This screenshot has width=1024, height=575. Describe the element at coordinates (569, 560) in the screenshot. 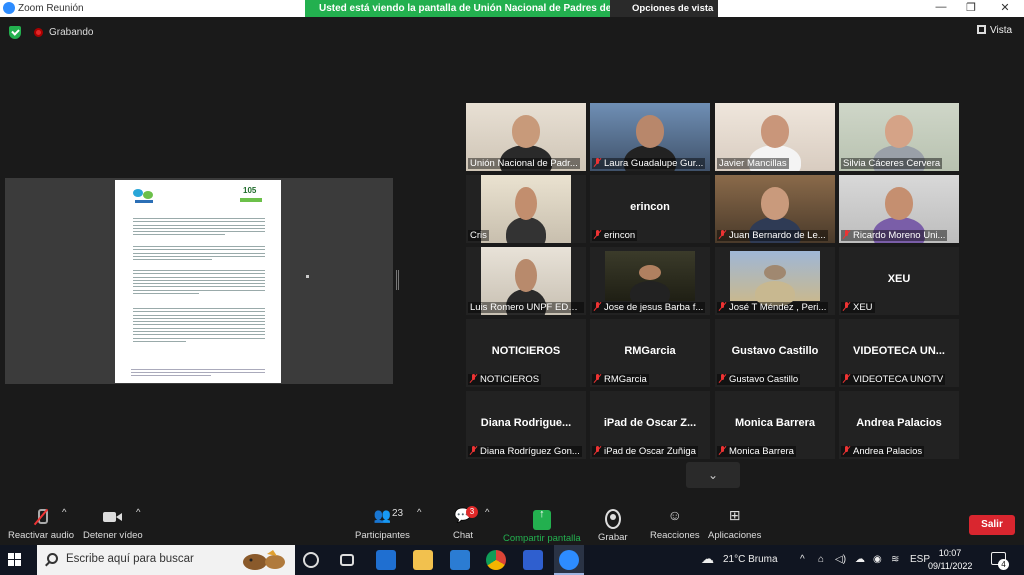

I see `zoom-taskbar-icon` at that location.